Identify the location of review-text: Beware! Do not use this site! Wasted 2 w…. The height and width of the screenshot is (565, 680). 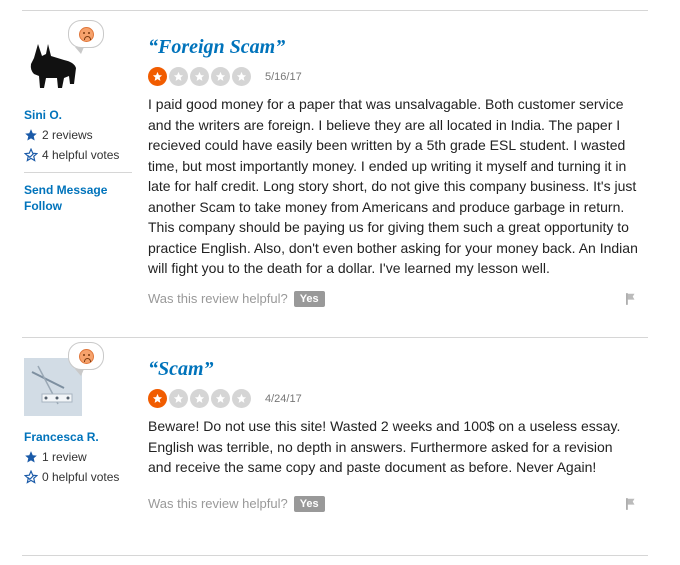
(384, 446).